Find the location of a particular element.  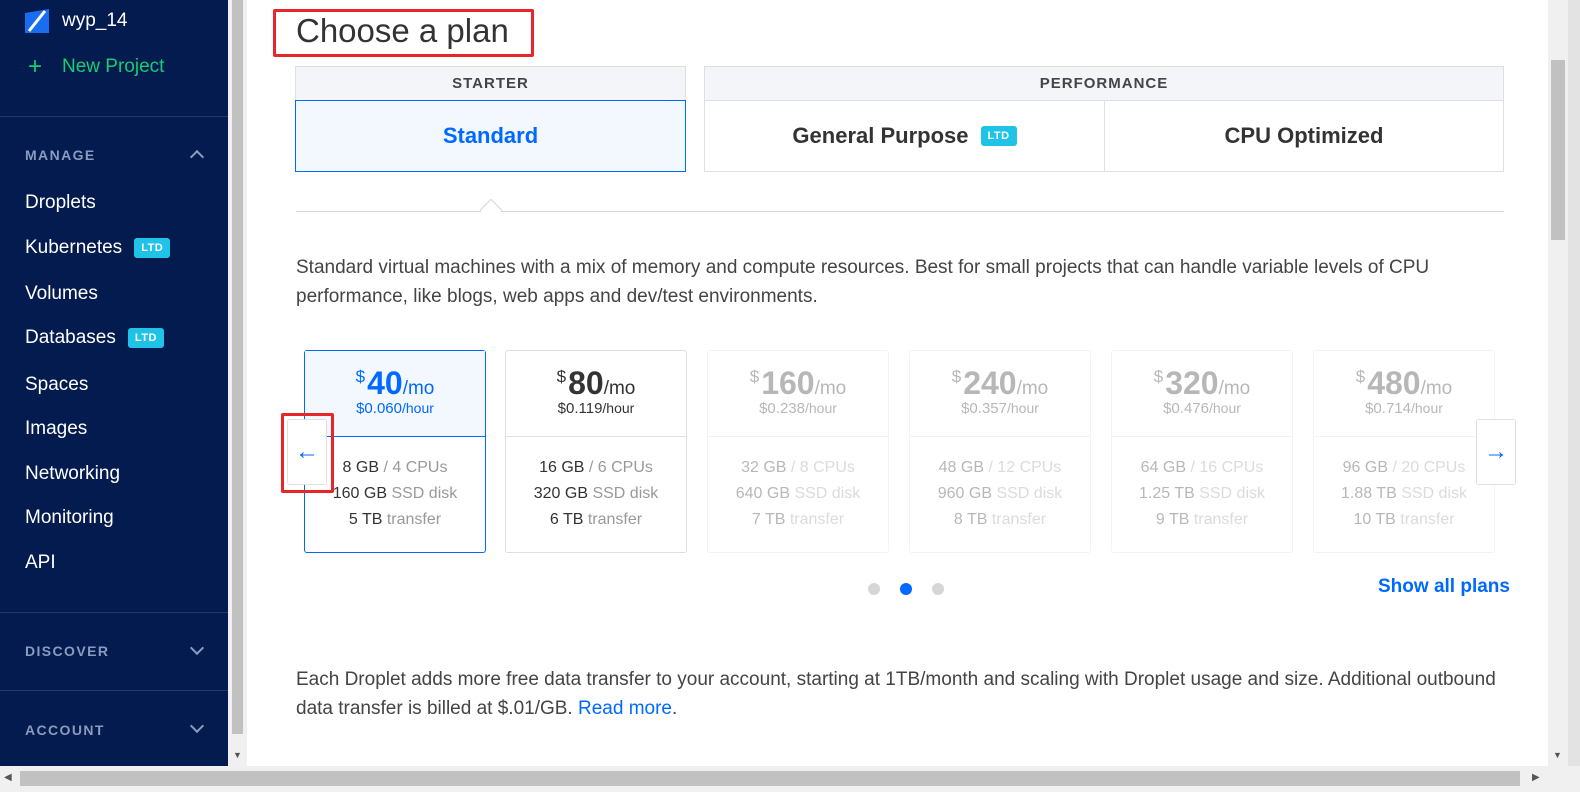

plan-price: $80/mo is located at coordinates (596, 376).